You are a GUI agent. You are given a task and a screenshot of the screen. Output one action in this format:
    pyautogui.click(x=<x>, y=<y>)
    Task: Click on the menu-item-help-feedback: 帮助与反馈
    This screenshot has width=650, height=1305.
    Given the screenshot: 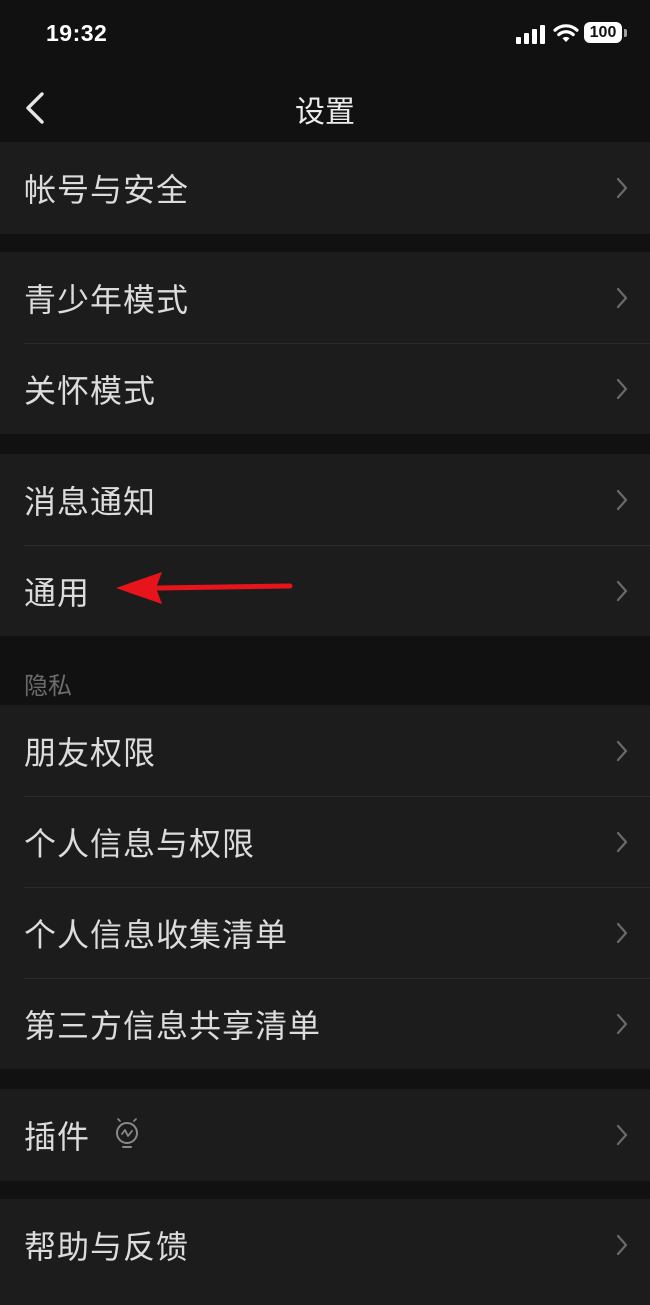 What is the action you would take?
    pyautogui.click(x=325, y=1244)
    